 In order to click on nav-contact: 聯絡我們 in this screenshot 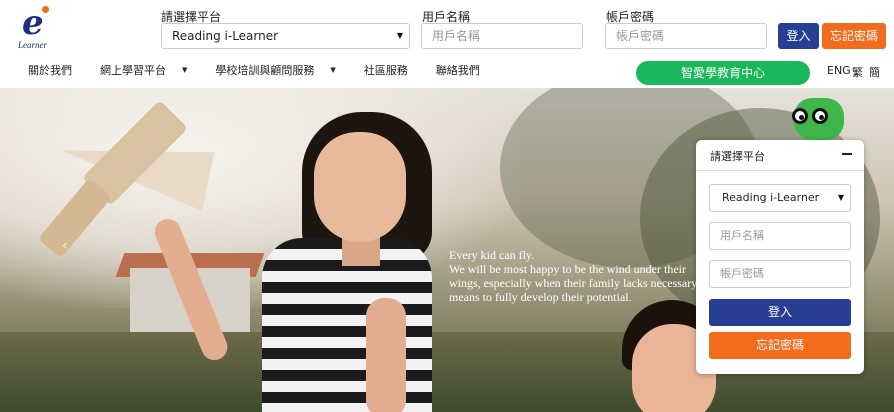, I will do `click(465, 70)`.